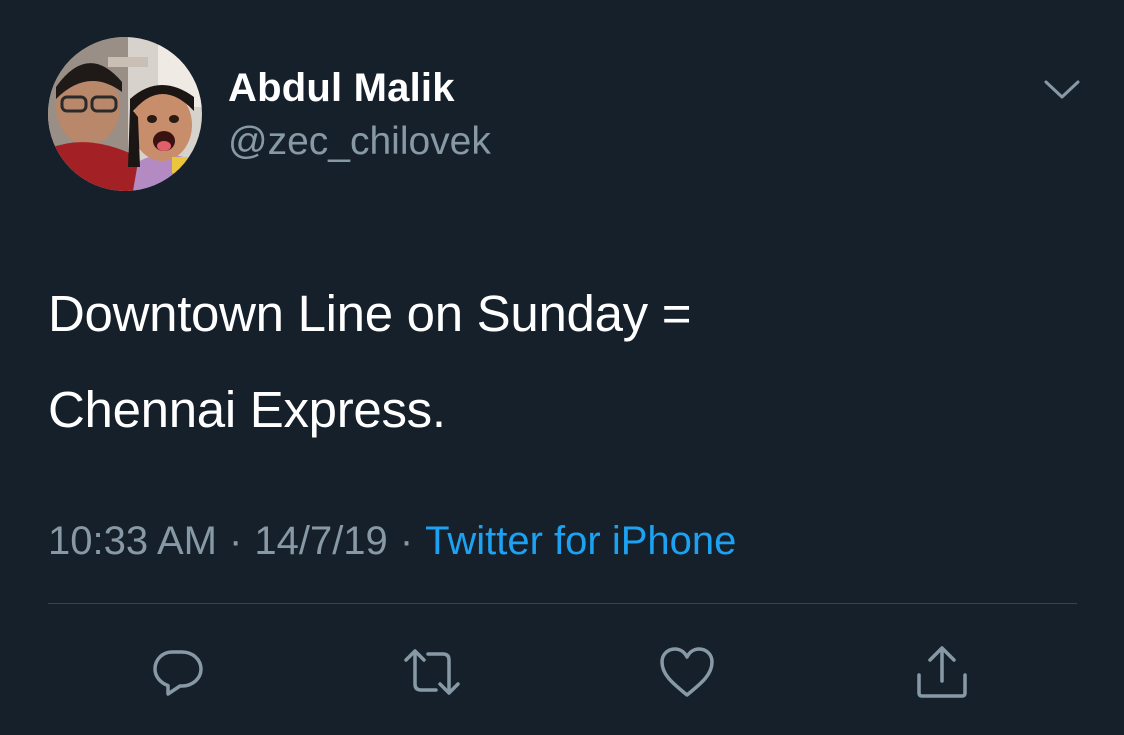 The height and width of the screenshot is (735, 1124). What do you see at coordinates (359, 142) in the screenshot?
I see `author-handle: @zec_chilovek` at bounding box center [359, 142].